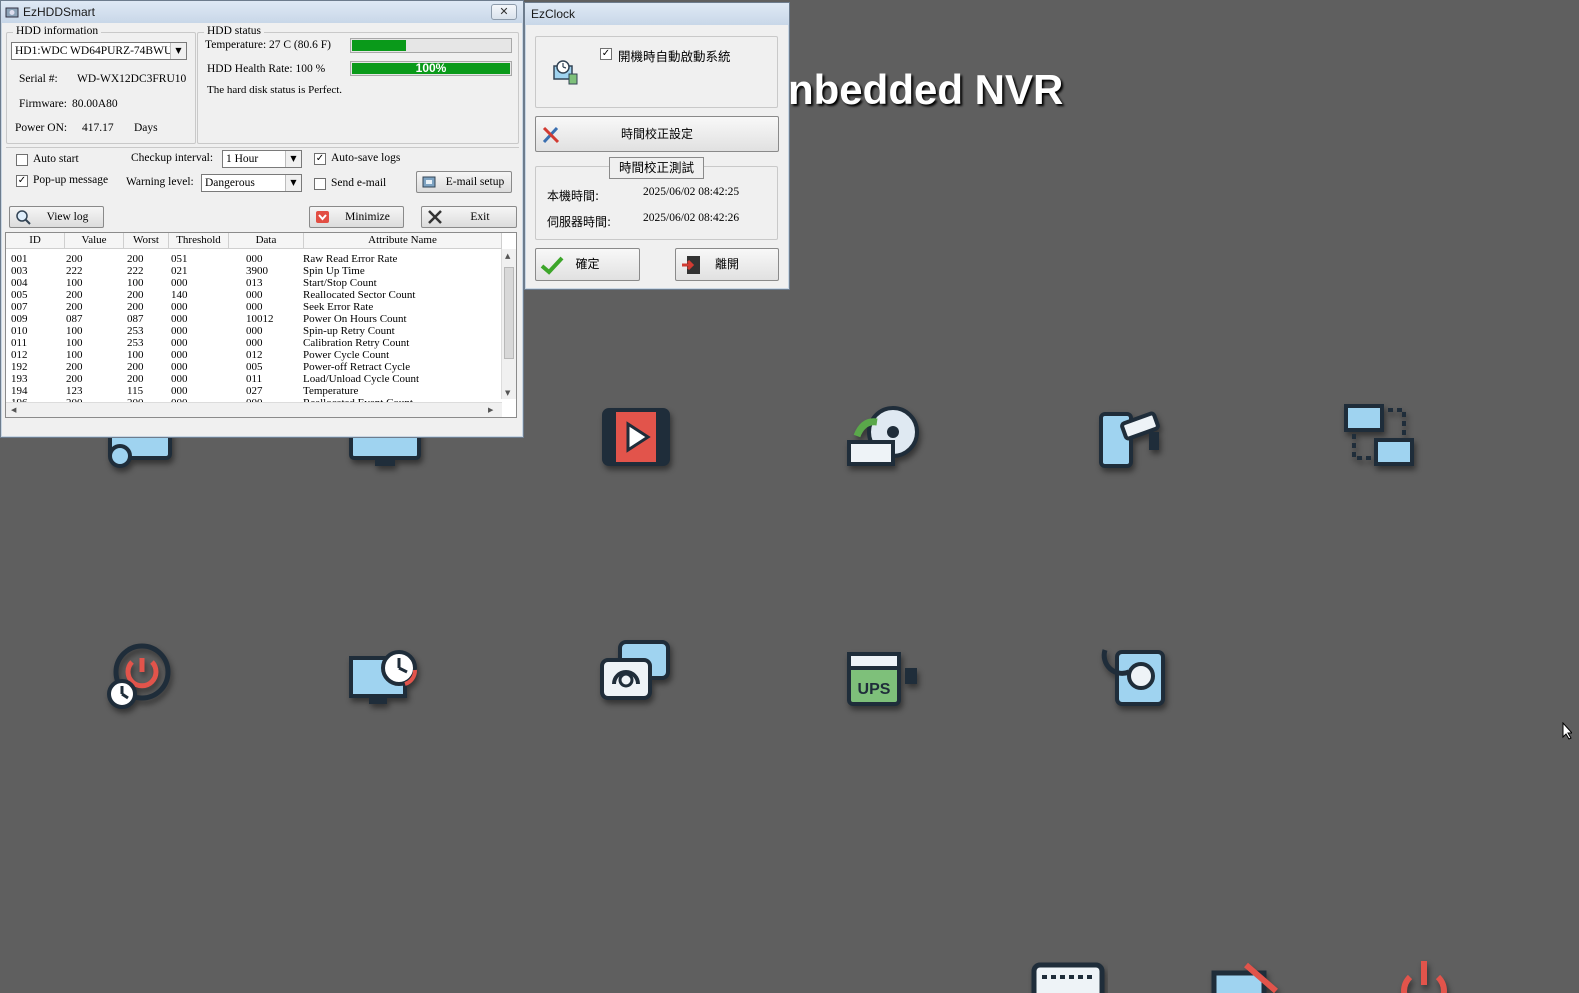 This screenshot has height=993, width=1579. What do you see at coordinates (135, 343) in the screenshot?
I see `table-cell: 253` at bounding box center [135, 343].